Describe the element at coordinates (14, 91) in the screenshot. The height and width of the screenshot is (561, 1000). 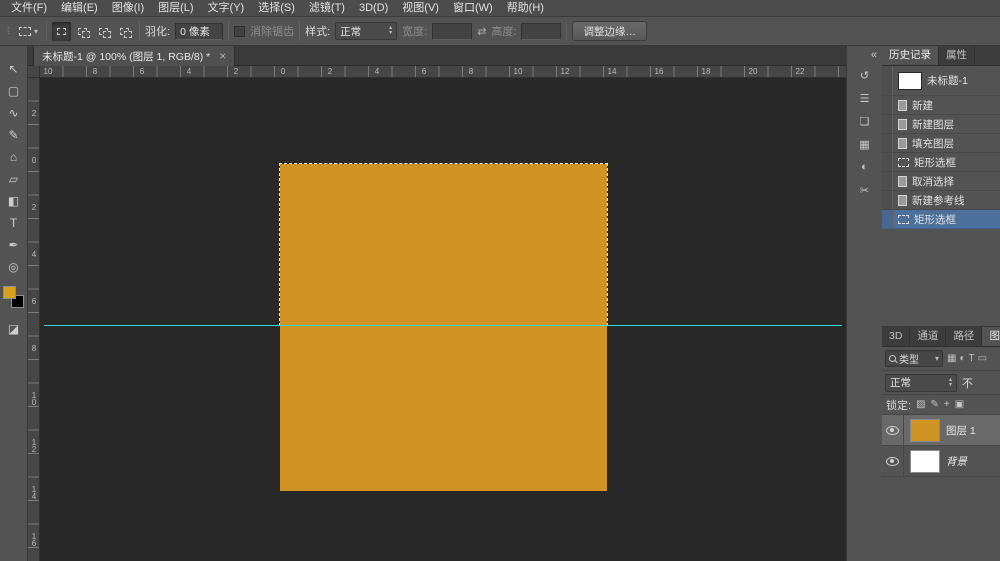
I see `marquee-tool: ▢` at that location.